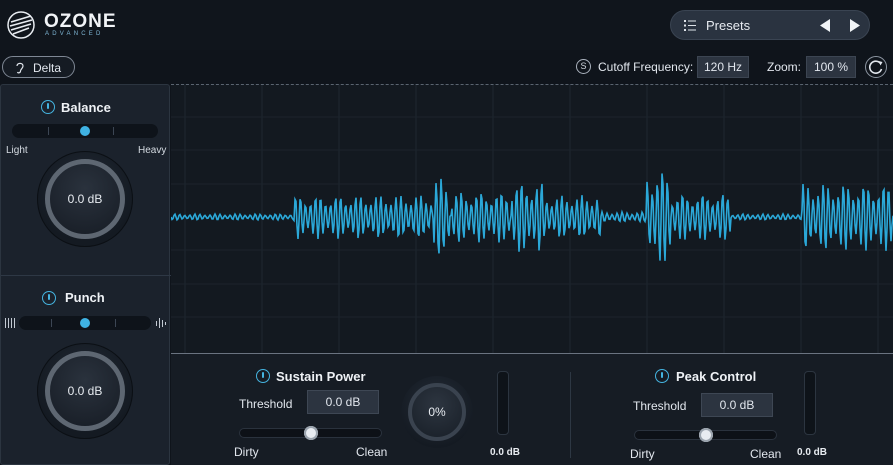  I want to click on peak-clean-label: Clean, so click(766, 454).